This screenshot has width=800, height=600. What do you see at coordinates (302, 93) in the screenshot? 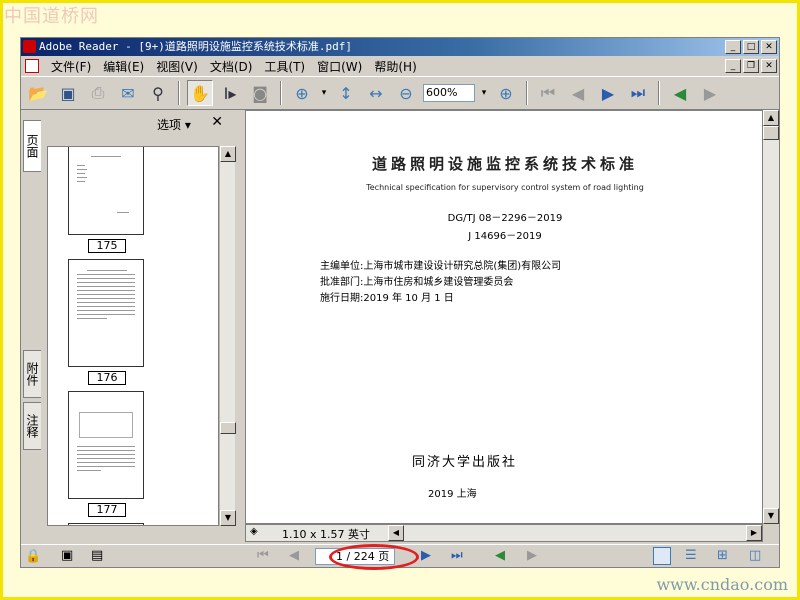
I see `zoom-in-tool-icon: ⊕` at bounding box center [302, 93].